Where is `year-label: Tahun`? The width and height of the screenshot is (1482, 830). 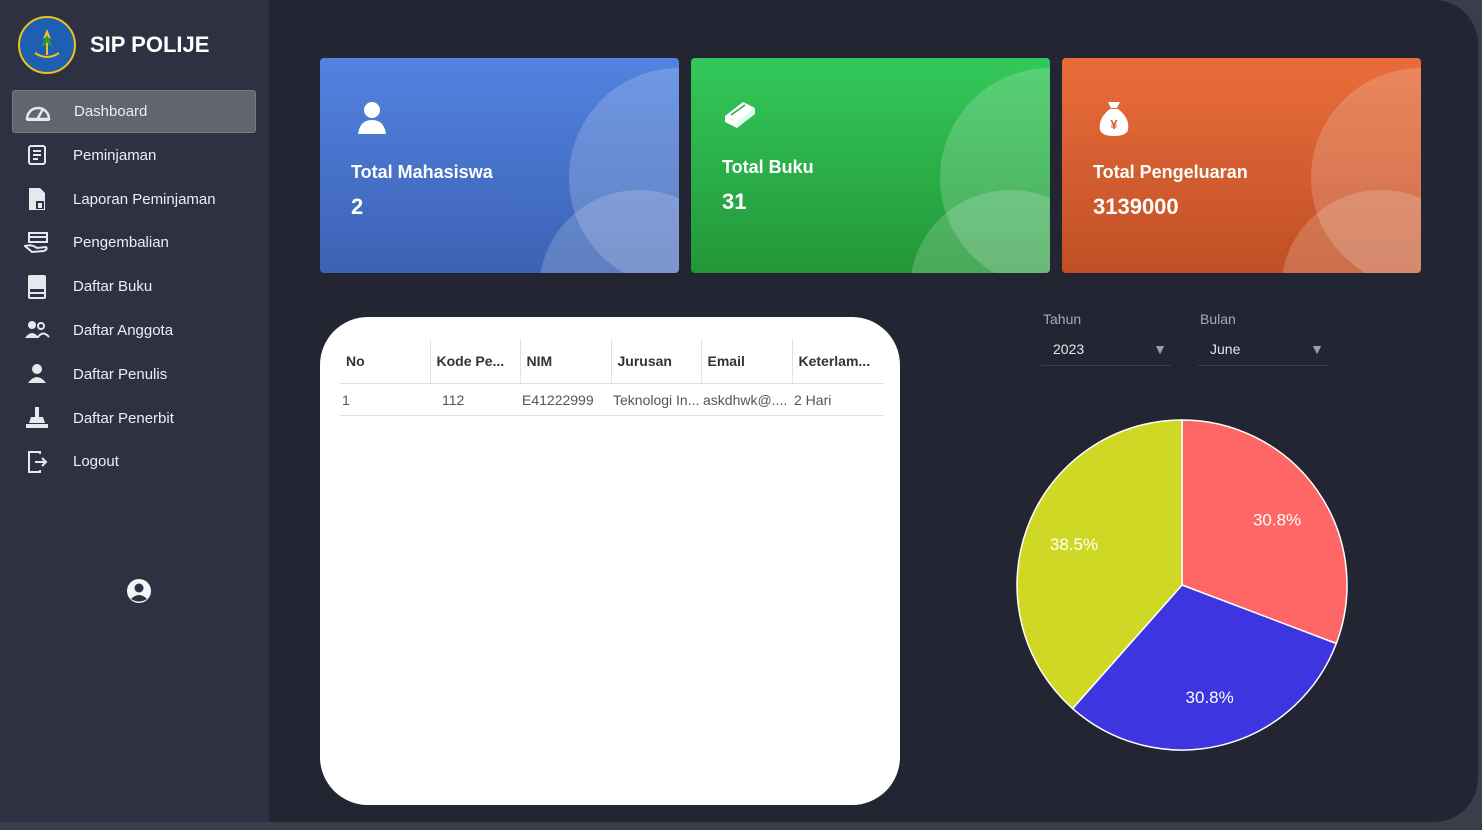 year-label: Tahun is located at coordinates (1062, 319).